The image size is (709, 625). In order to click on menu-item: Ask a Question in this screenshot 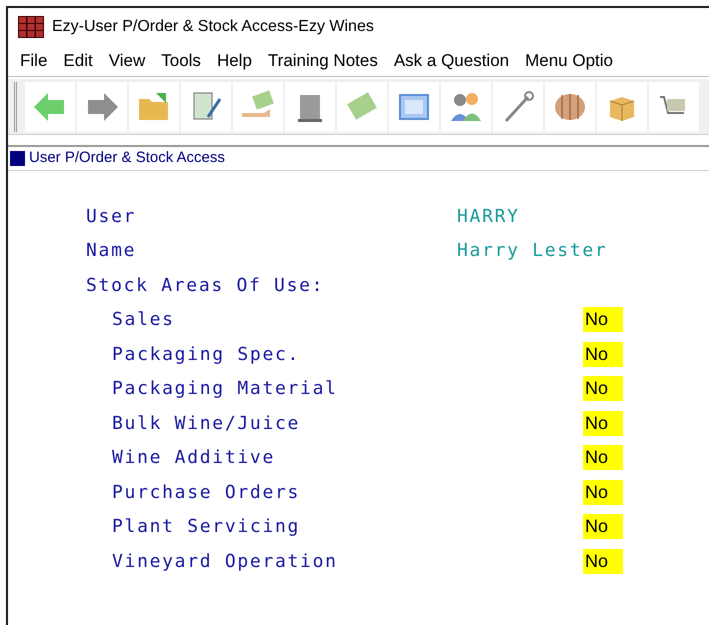, I will do `click(452, 61)`.